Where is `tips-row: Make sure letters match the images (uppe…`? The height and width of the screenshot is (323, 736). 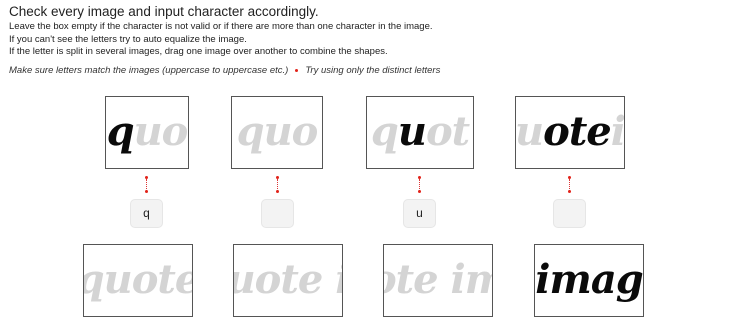
tips-row: Make sure letters match the images (uppe… is located at coordinates (224, 70).